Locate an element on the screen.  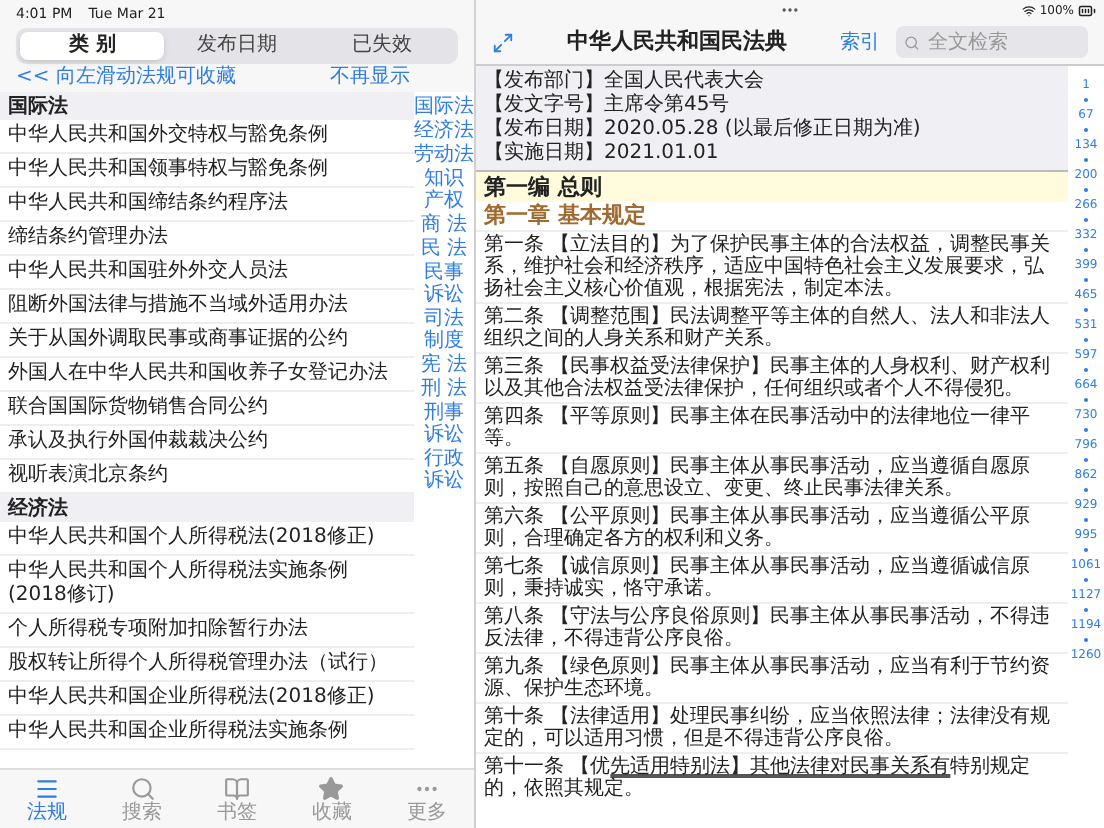
law-list-item: 承认及执行外国仲裁裁决公约 is located at coordinates (207, 443).